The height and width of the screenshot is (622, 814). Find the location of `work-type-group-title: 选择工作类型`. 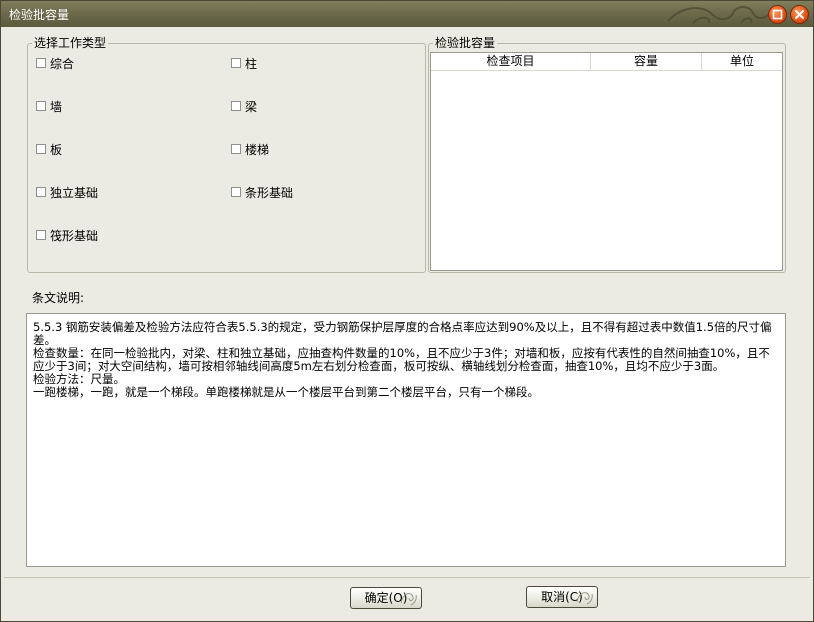

work-type-group-title: 选择工作类型 is located at coordinates (70, 43).